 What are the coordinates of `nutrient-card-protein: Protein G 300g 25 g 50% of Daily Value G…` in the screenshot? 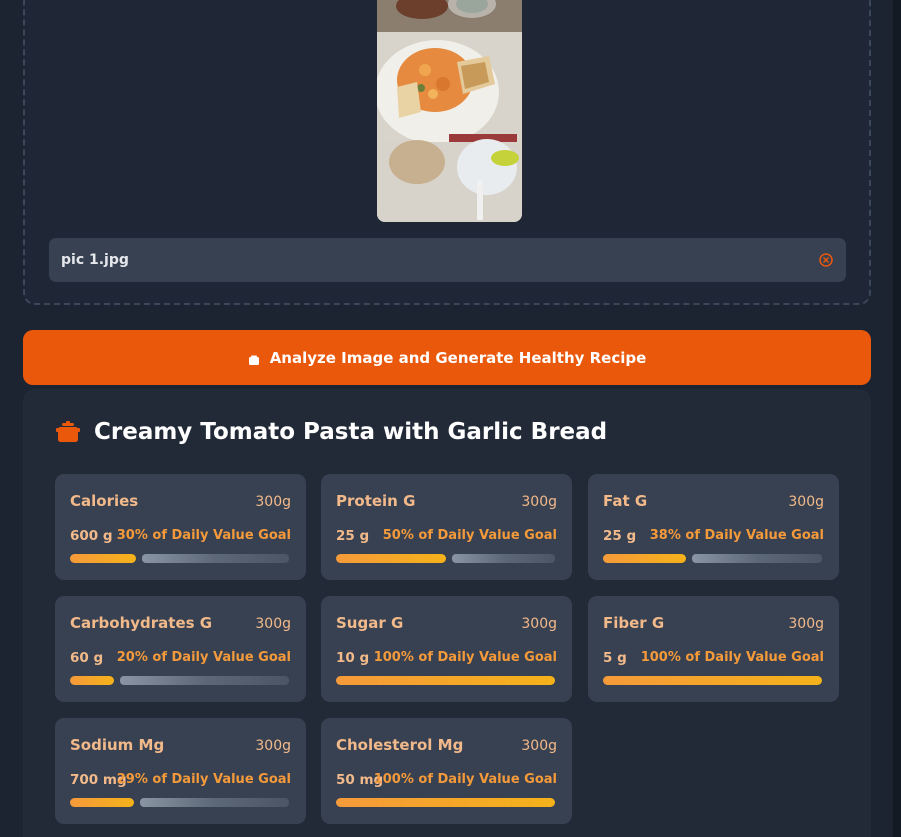 It's located at (446, 527).